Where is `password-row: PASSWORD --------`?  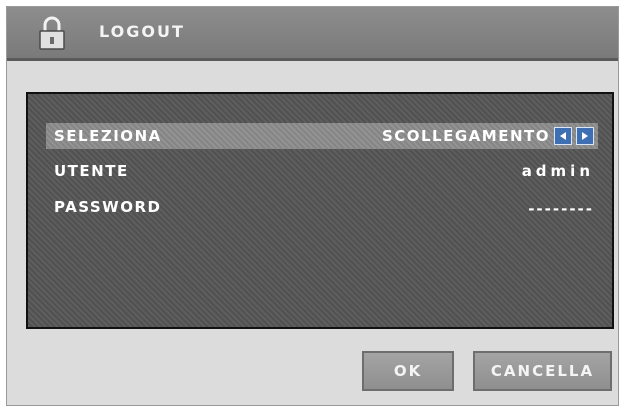 password-row: PASSWORD -------- is located at coordinates (322, 207).